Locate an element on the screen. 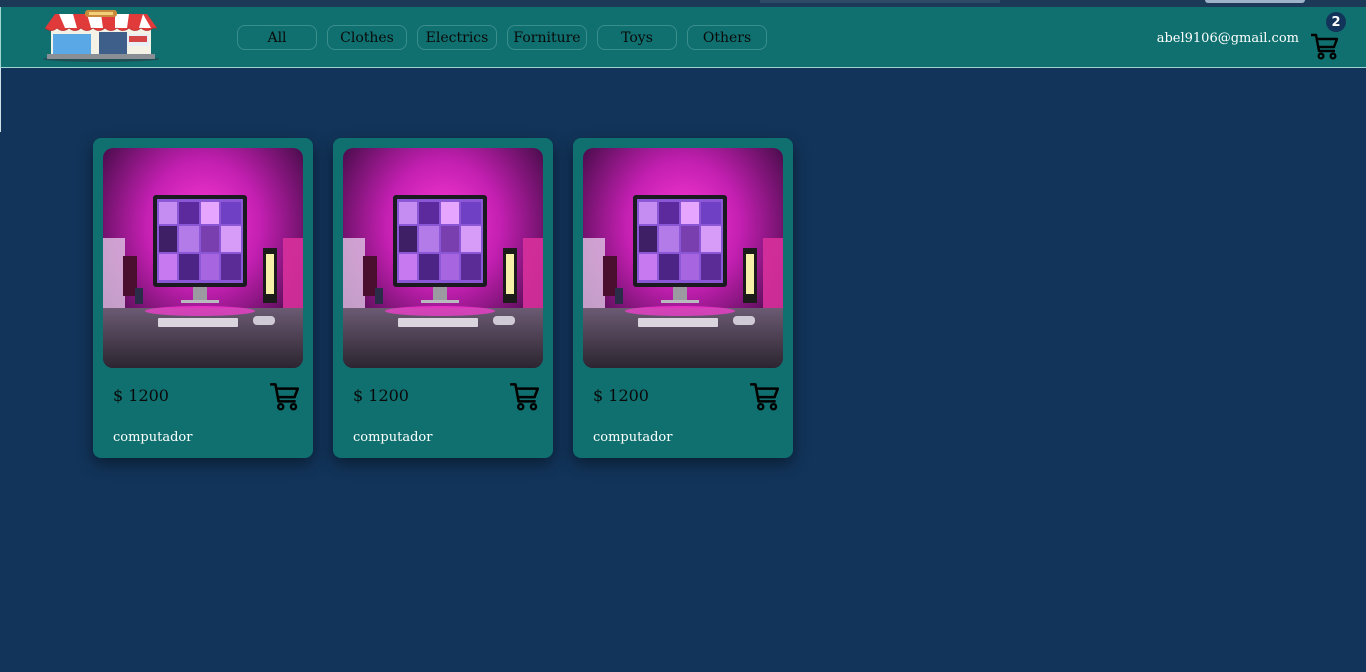  user-email: abel9106@gmail.com is located at coordinates (1227, 38).